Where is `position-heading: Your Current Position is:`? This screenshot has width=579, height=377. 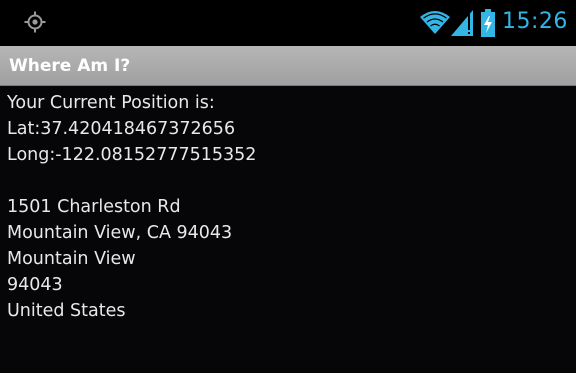 position-heading: Your Current Position is: is located at coordinates (111, 103).